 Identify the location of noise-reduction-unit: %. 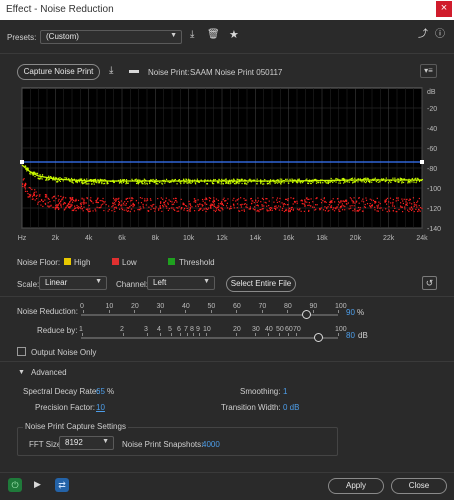
(361, 312).